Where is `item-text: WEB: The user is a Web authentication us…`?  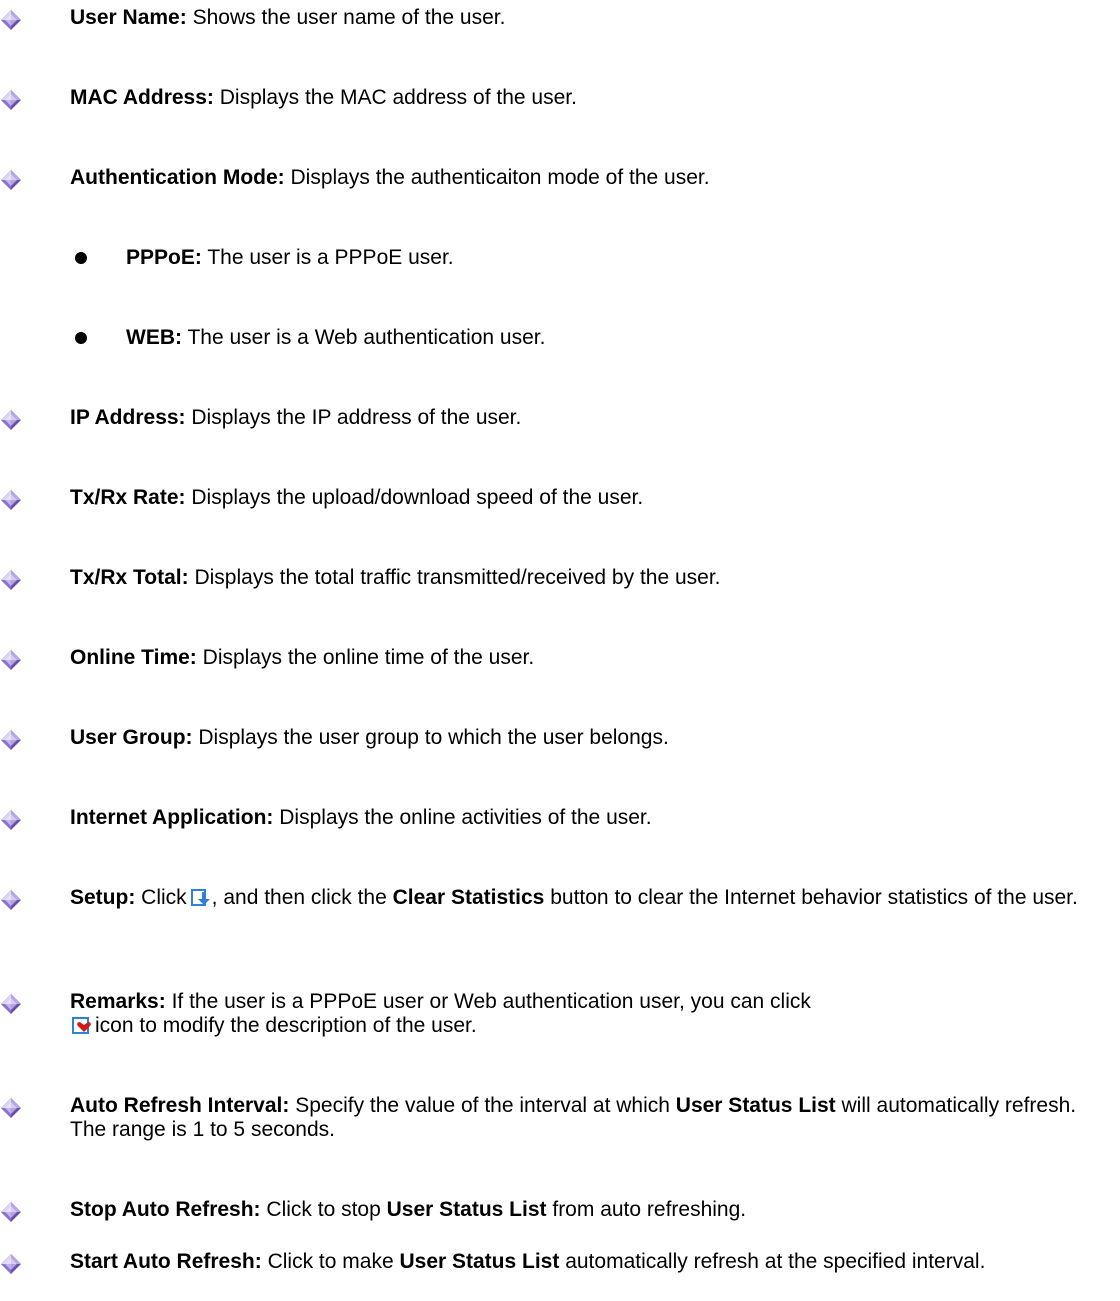
item-text: WEB: The user is a Web authentication us… is located at coordinates (336, 337).